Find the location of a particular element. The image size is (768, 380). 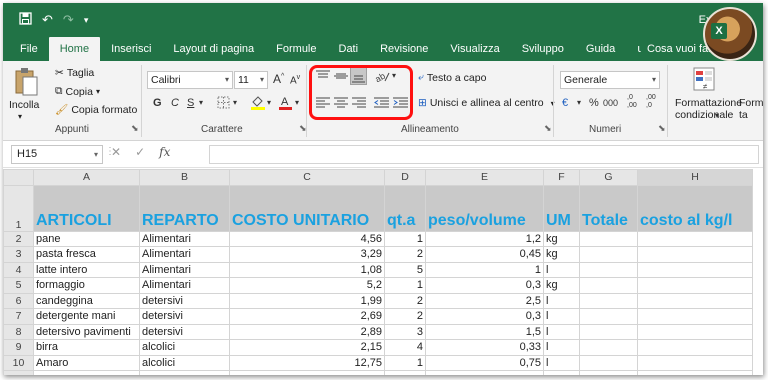

tab-guida: Guida is located at coordinates (600, 49).